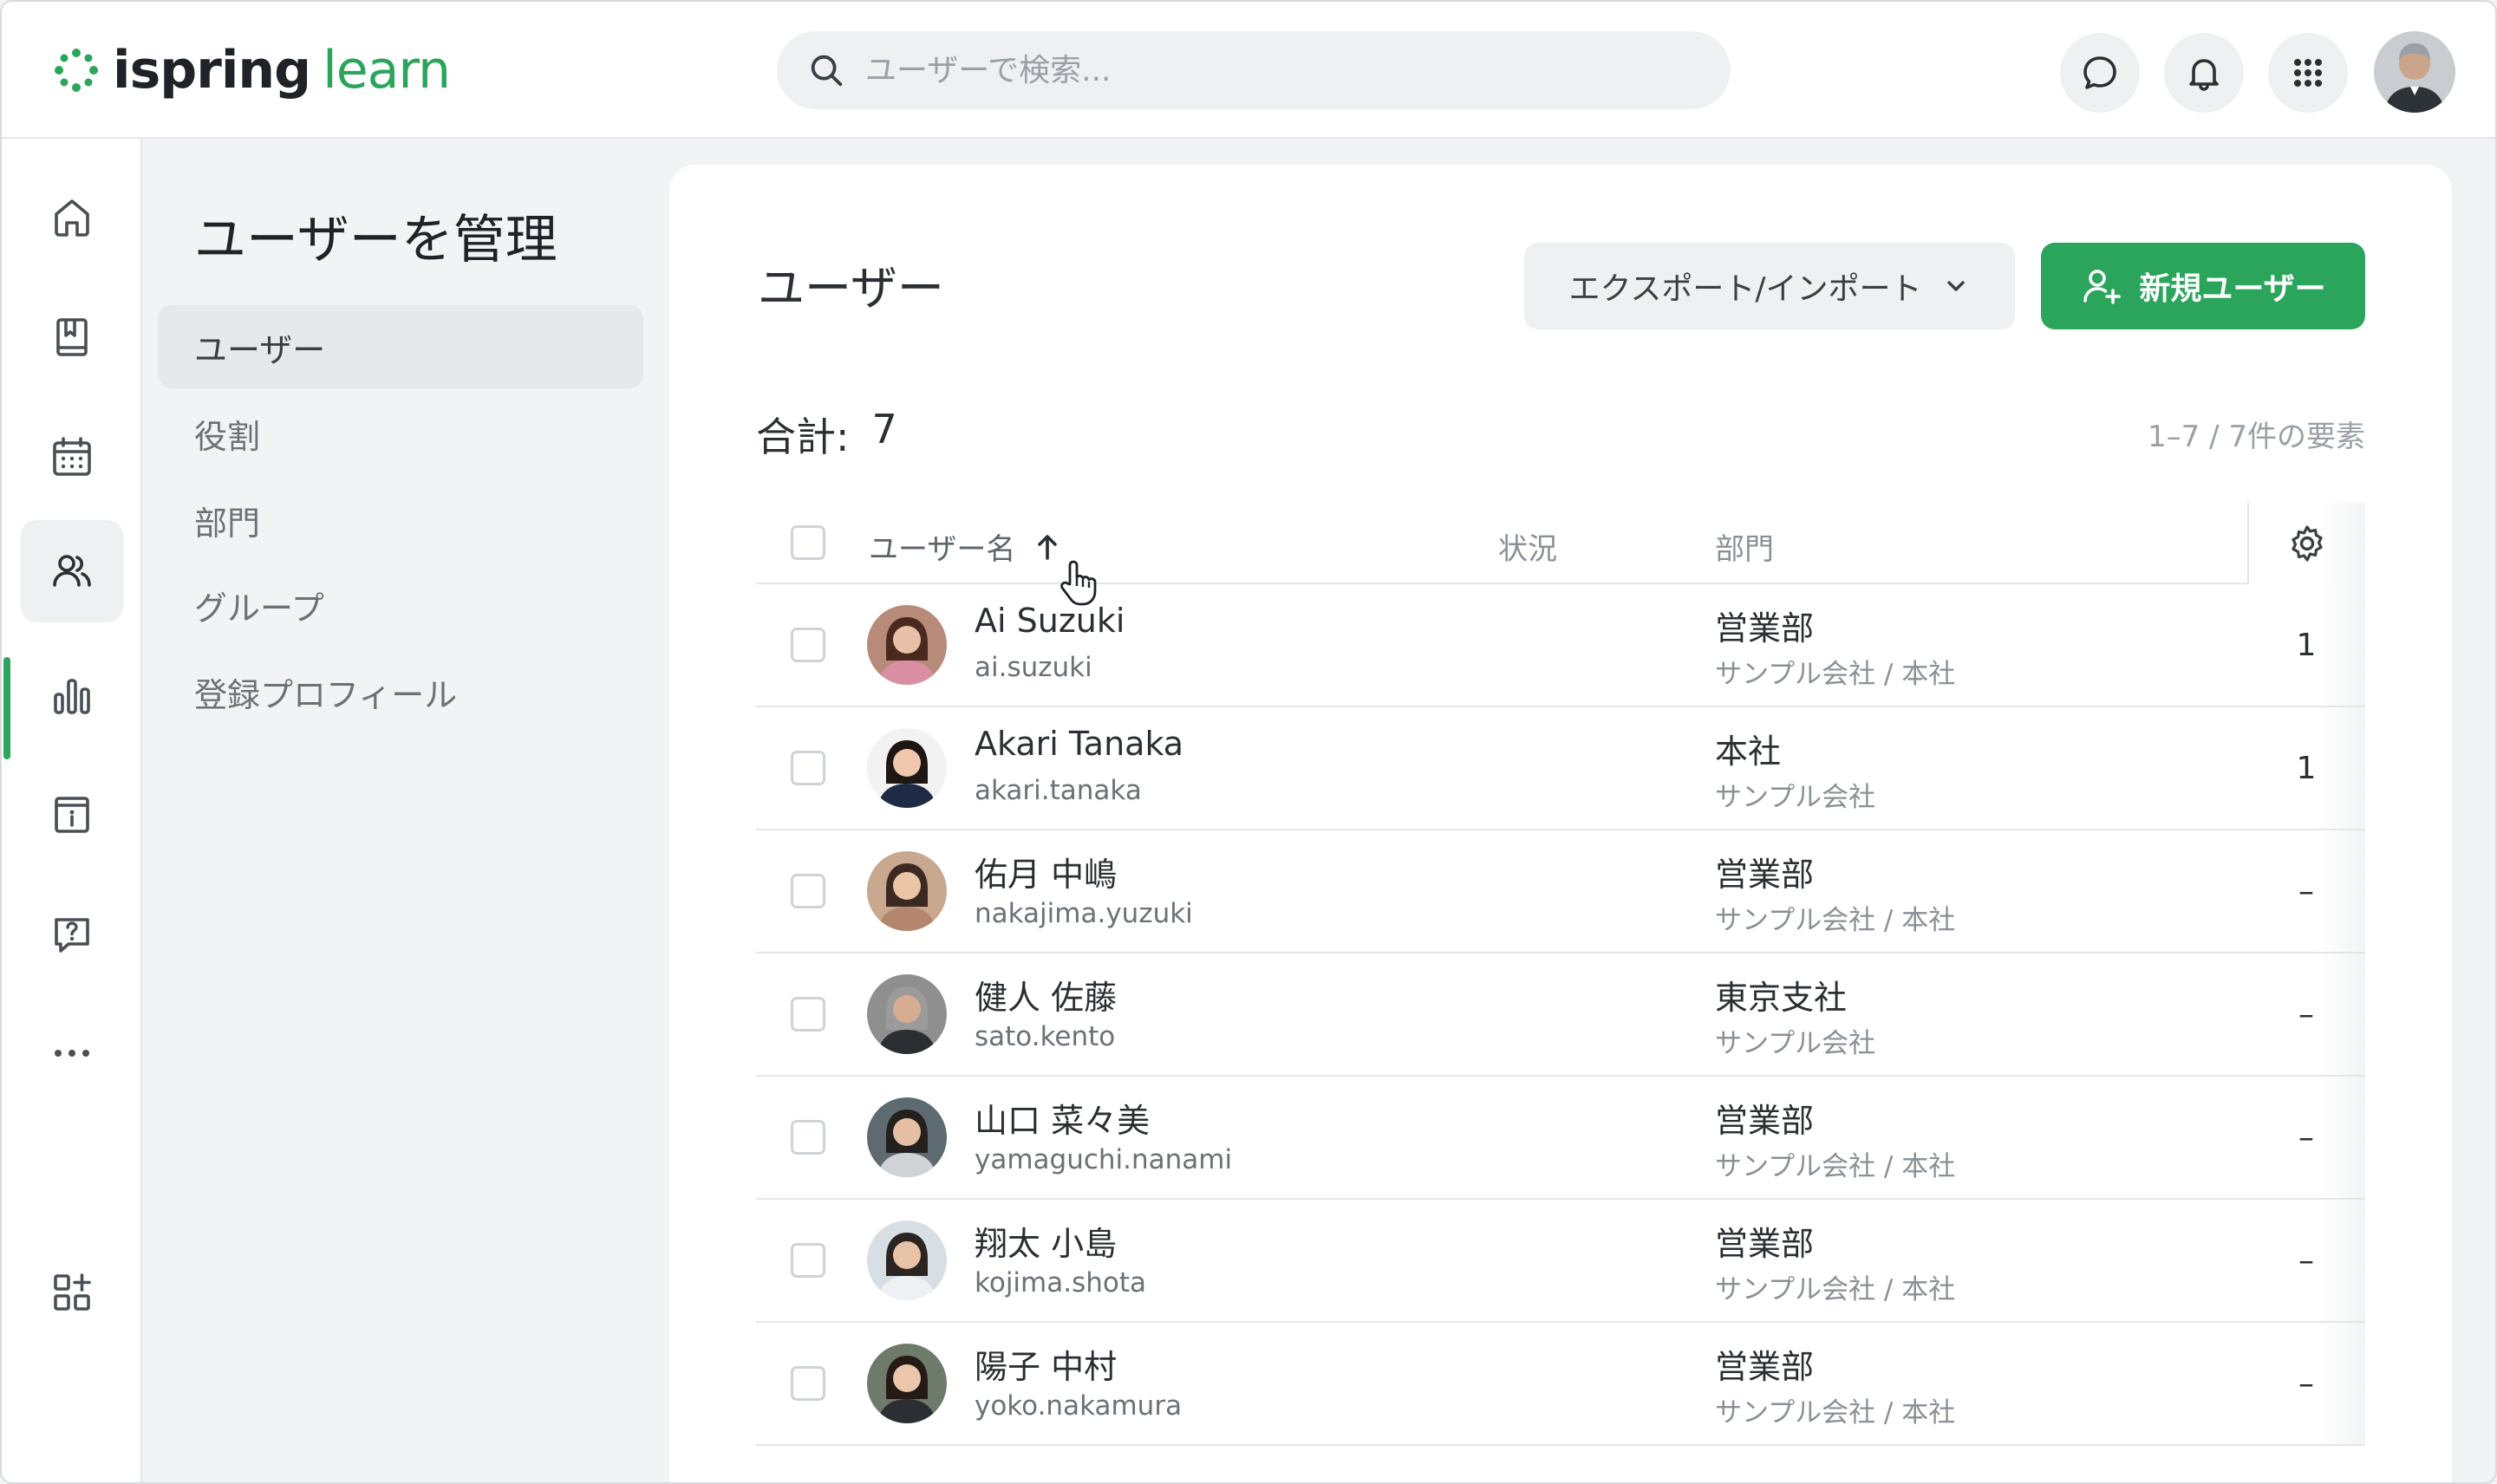 Image resolution: width=2497 pixels, height=1484 pixels. I want to click on export-import-button: エクスポート/インポート, so click(1769, 286).